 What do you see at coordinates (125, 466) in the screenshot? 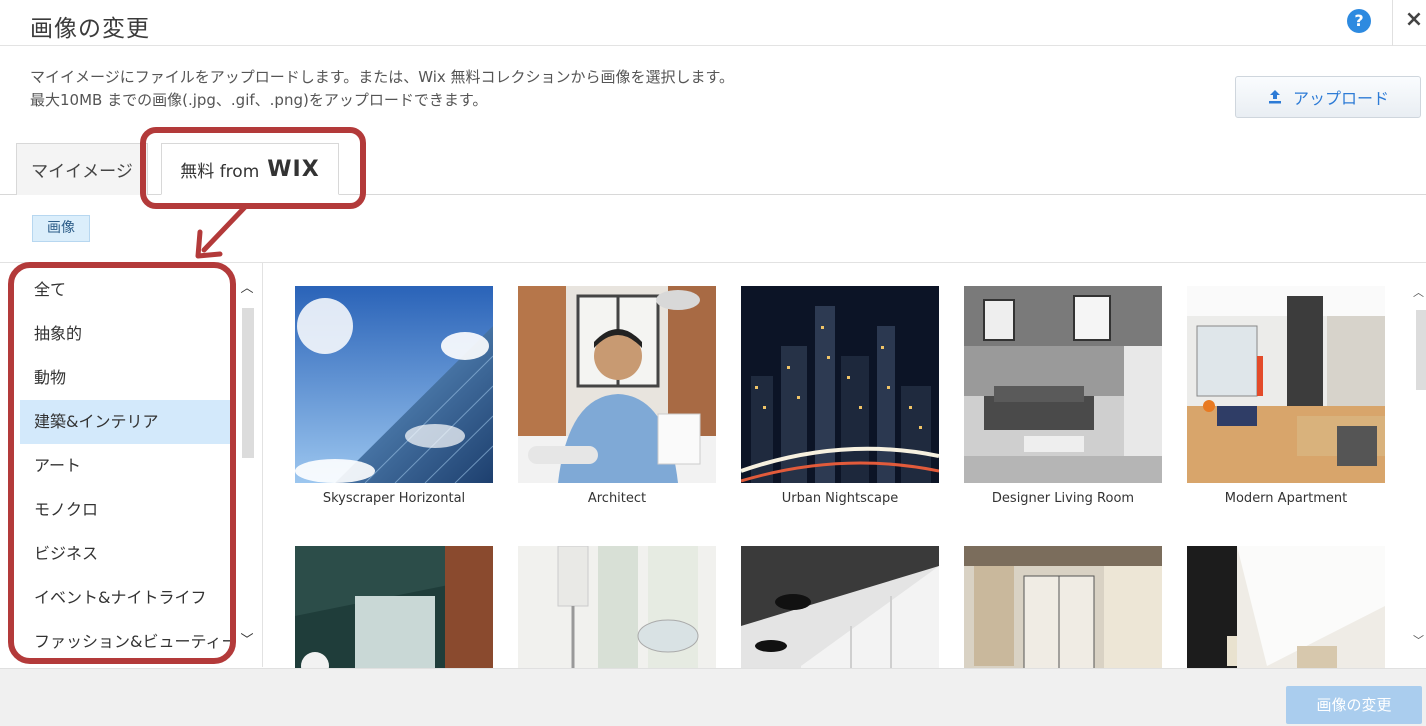
I see `category-item-art: アート` at bounding box center [125, 466].